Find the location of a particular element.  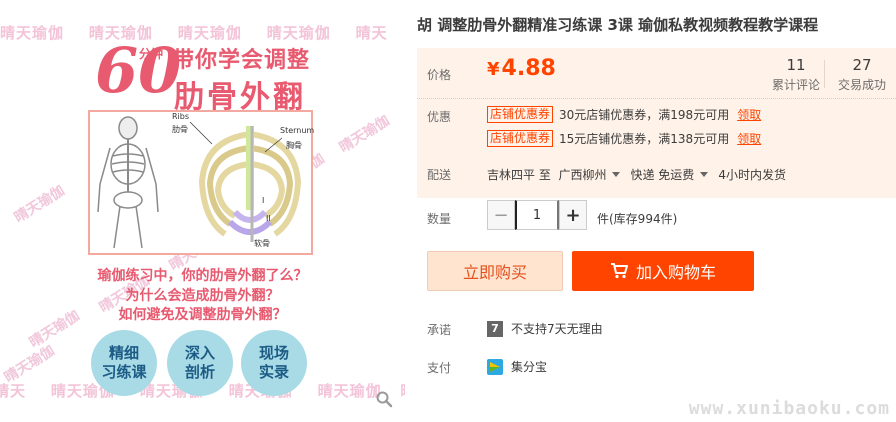

payment-text: 集分宝 is located at coordinates (529, 366).